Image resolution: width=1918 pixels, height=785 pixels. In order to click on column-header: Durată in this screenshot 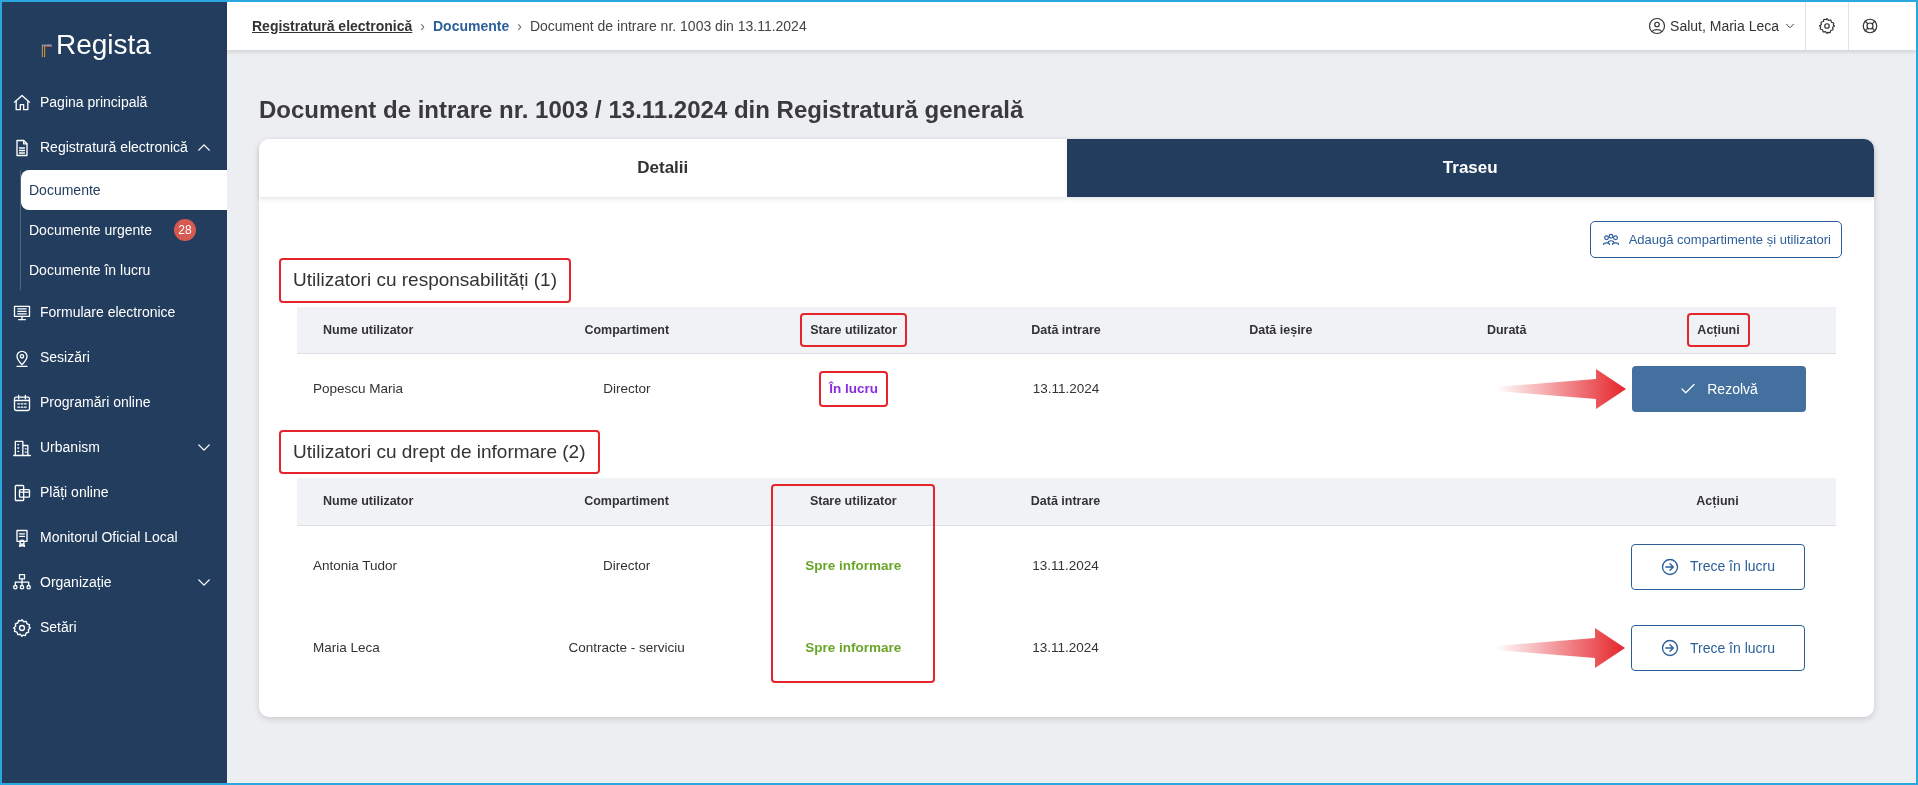, I will do `click(1506, 330)`.